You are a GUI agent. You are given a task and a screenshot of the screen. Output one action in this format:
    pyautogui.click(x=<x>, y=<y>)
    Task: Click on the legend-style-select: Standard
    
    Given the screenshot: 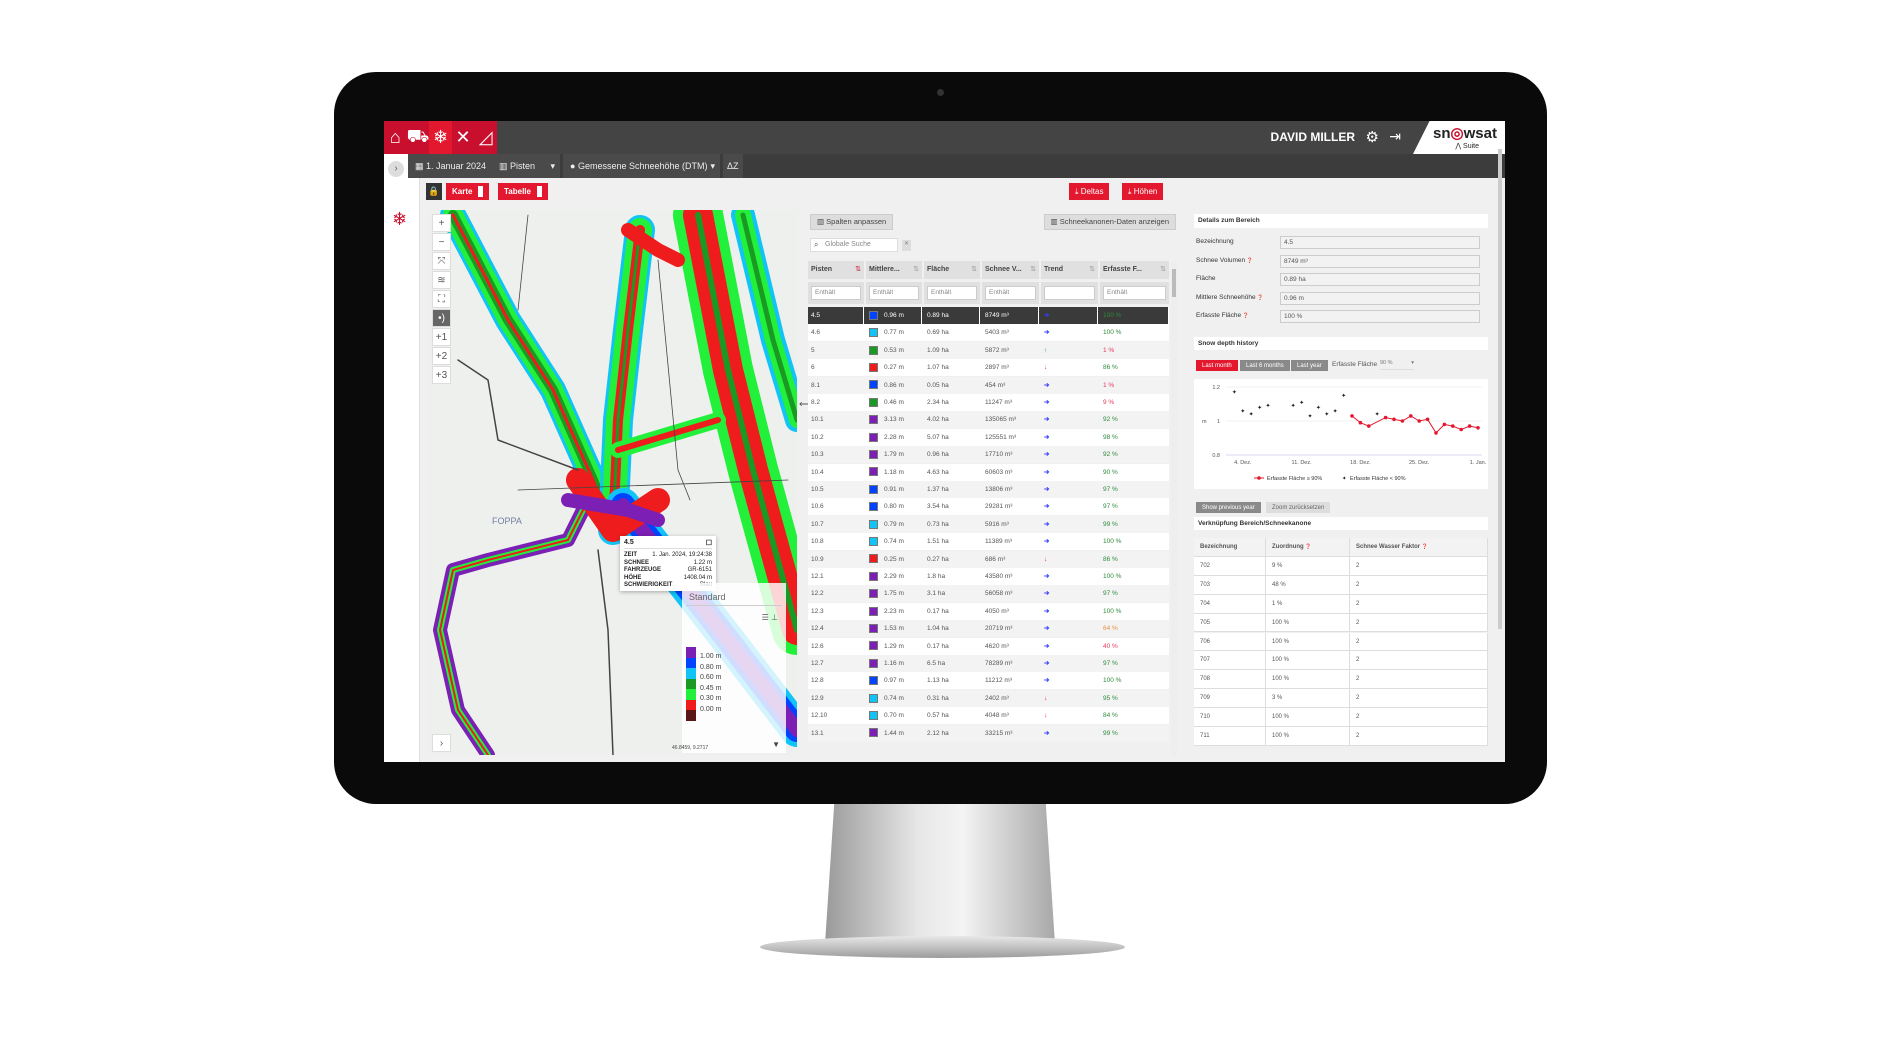 What is the action you would take?
    pyautogui.click(x=734, y=597)
    